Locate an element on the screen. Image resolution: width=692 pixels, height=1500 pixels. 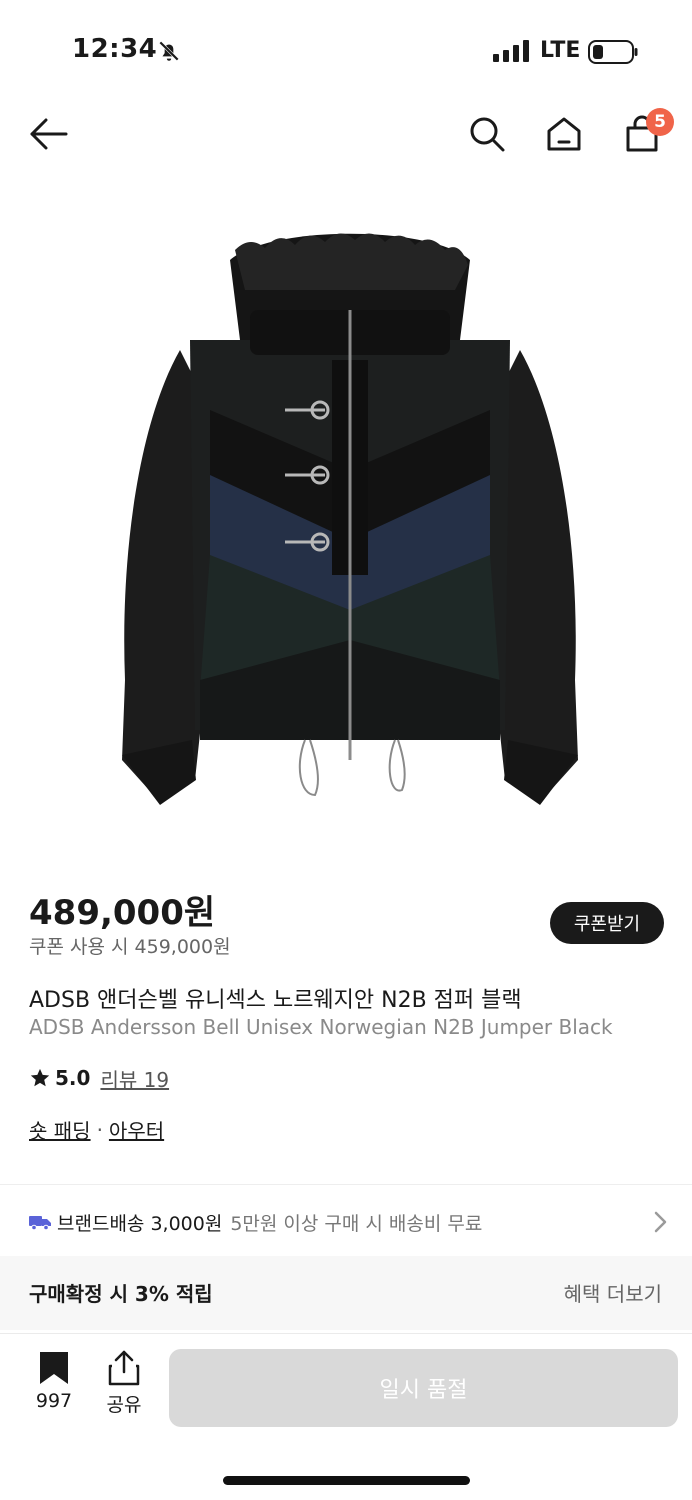
share-label: 공유 is located at coordinates (124, 1405).